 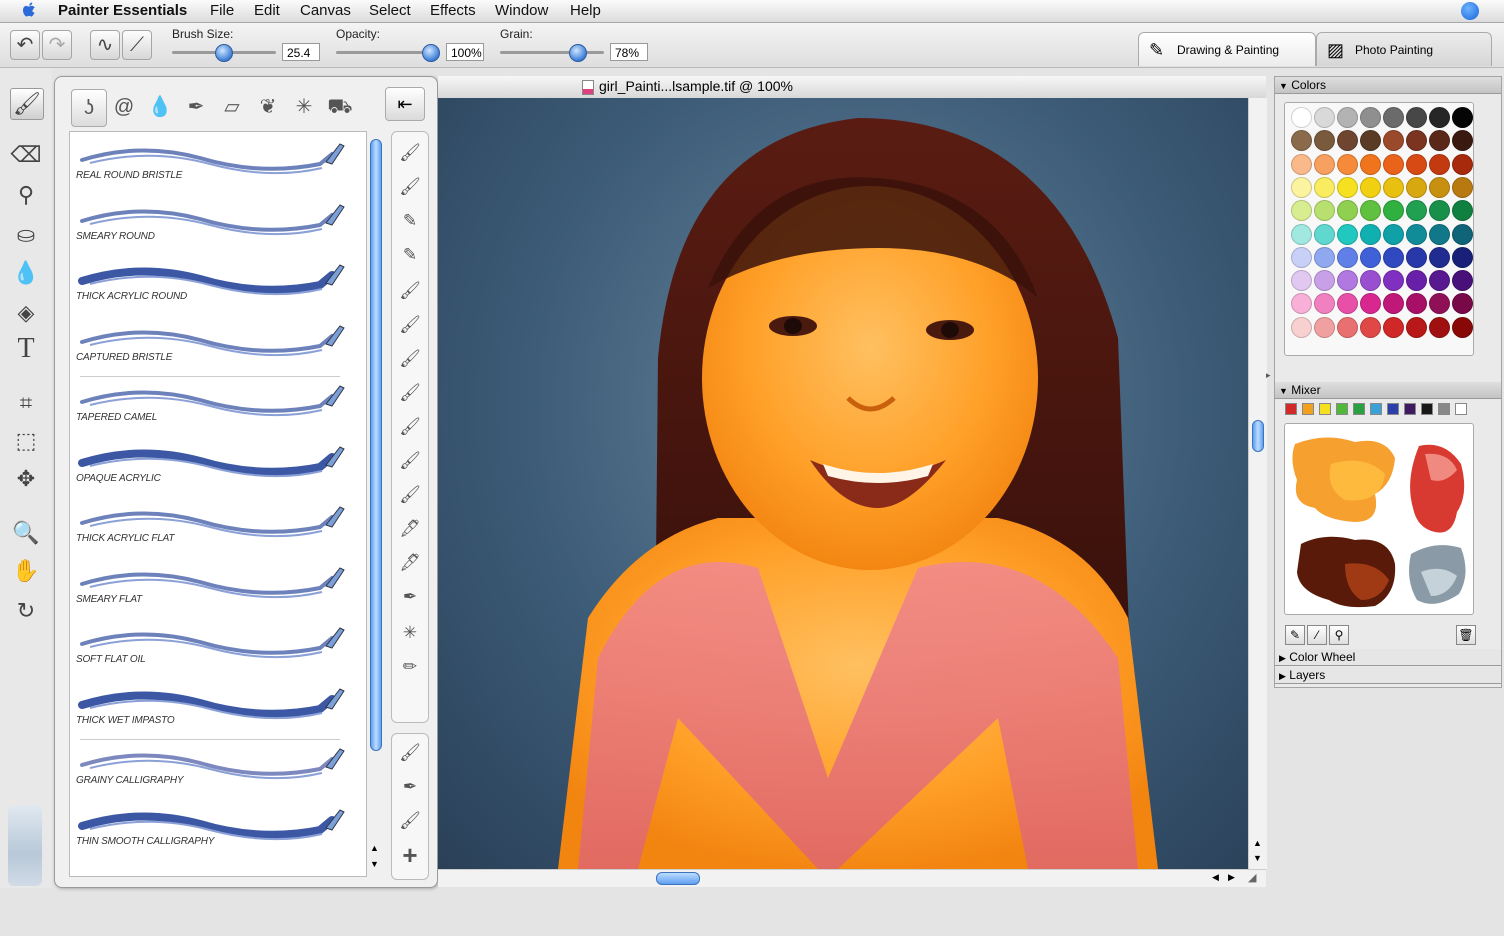 What do you see at coordinates (25, 846) in the screenshot?
I see `current-color-swatch` at bounding box center [25, 846].